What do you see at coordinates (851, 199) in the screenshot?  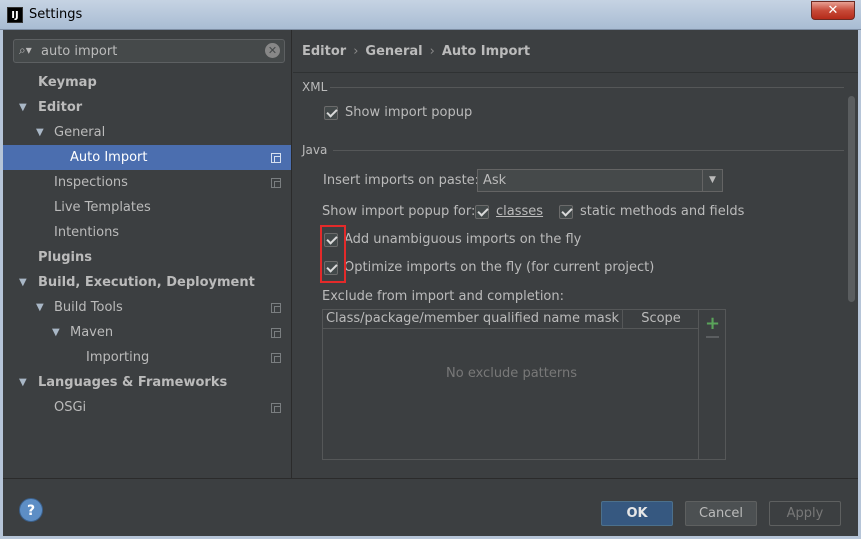 I see `vertical-scrollbar` at bounding box center [851, 199].